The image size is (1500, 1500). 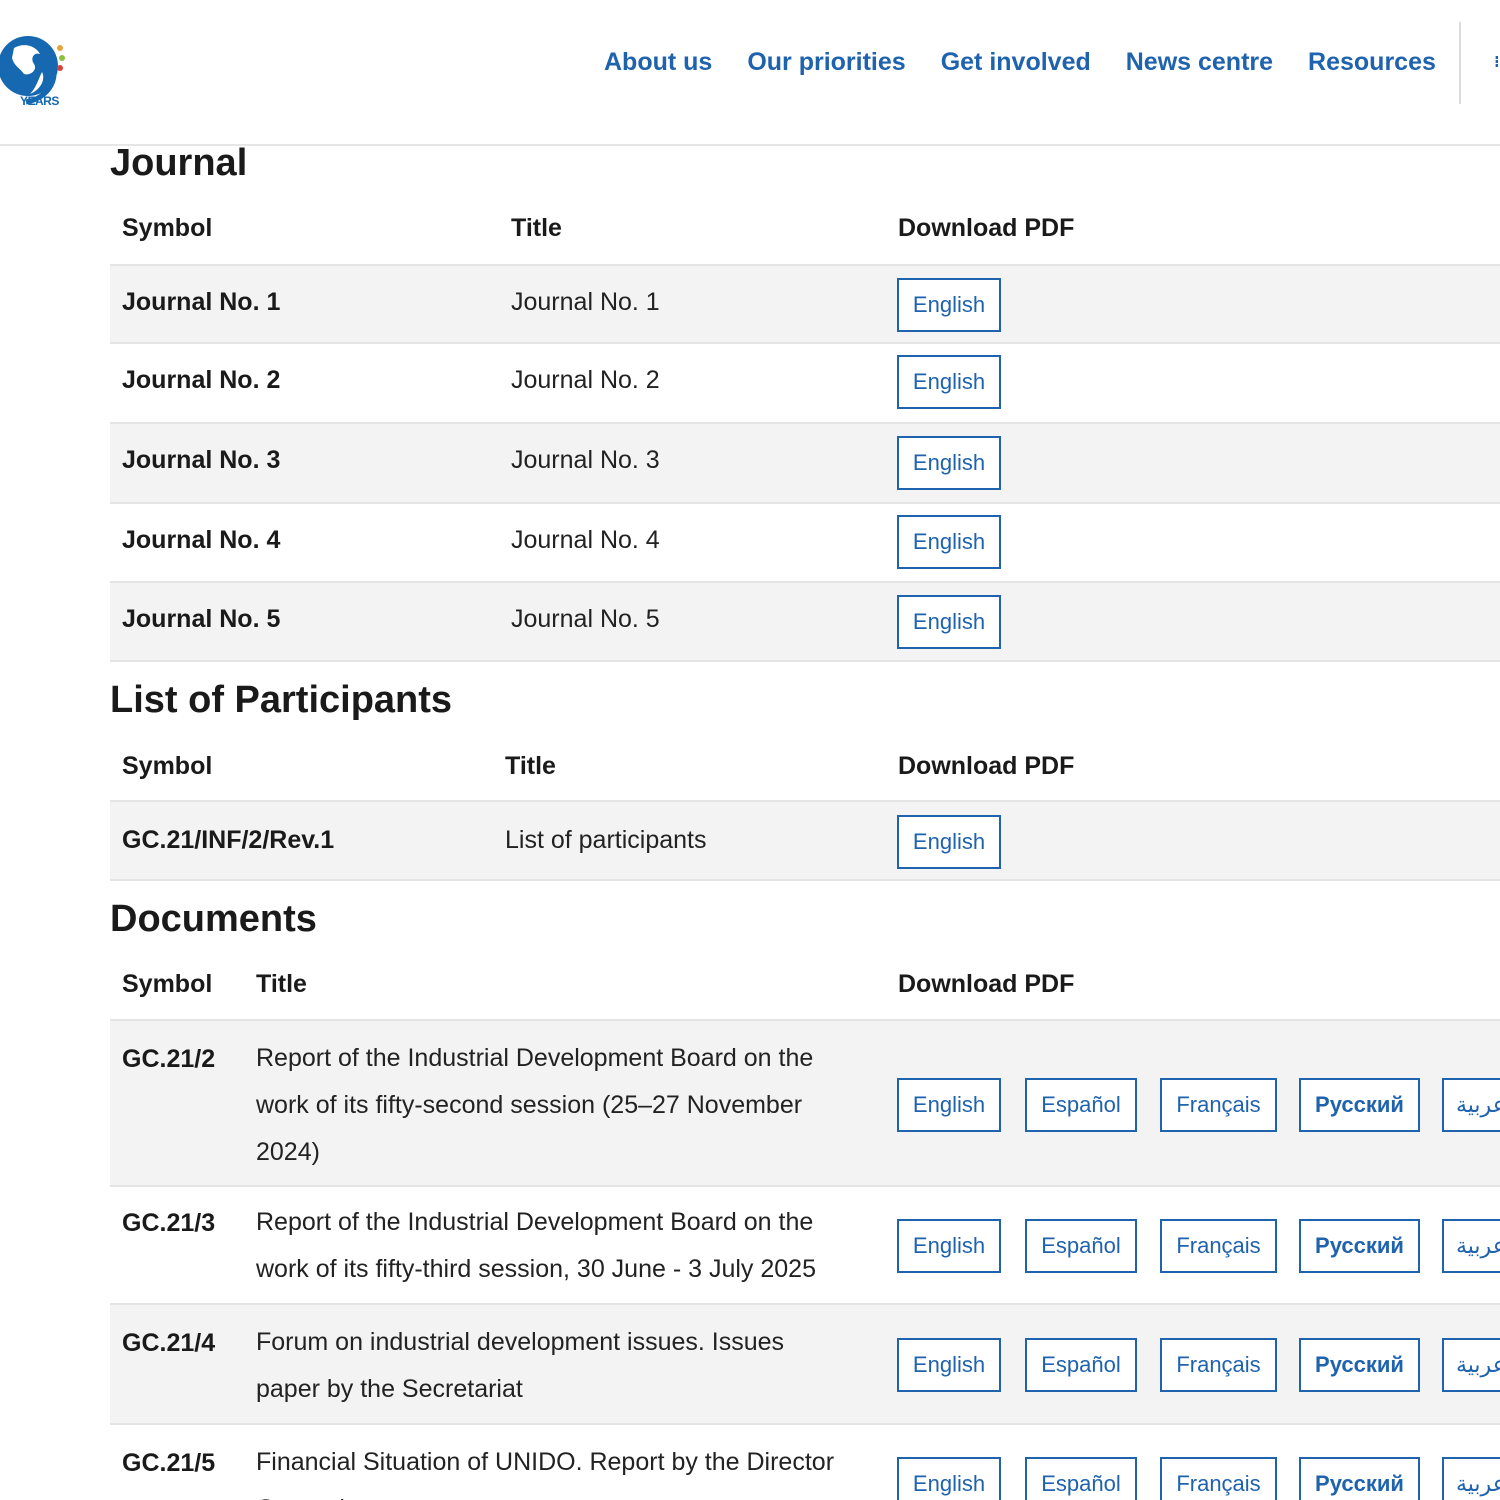 What do you see at coordinates (201, 619) in the screenshot?
I see `row-symbol: Journal No. 5` at bounding box center [201, 619].